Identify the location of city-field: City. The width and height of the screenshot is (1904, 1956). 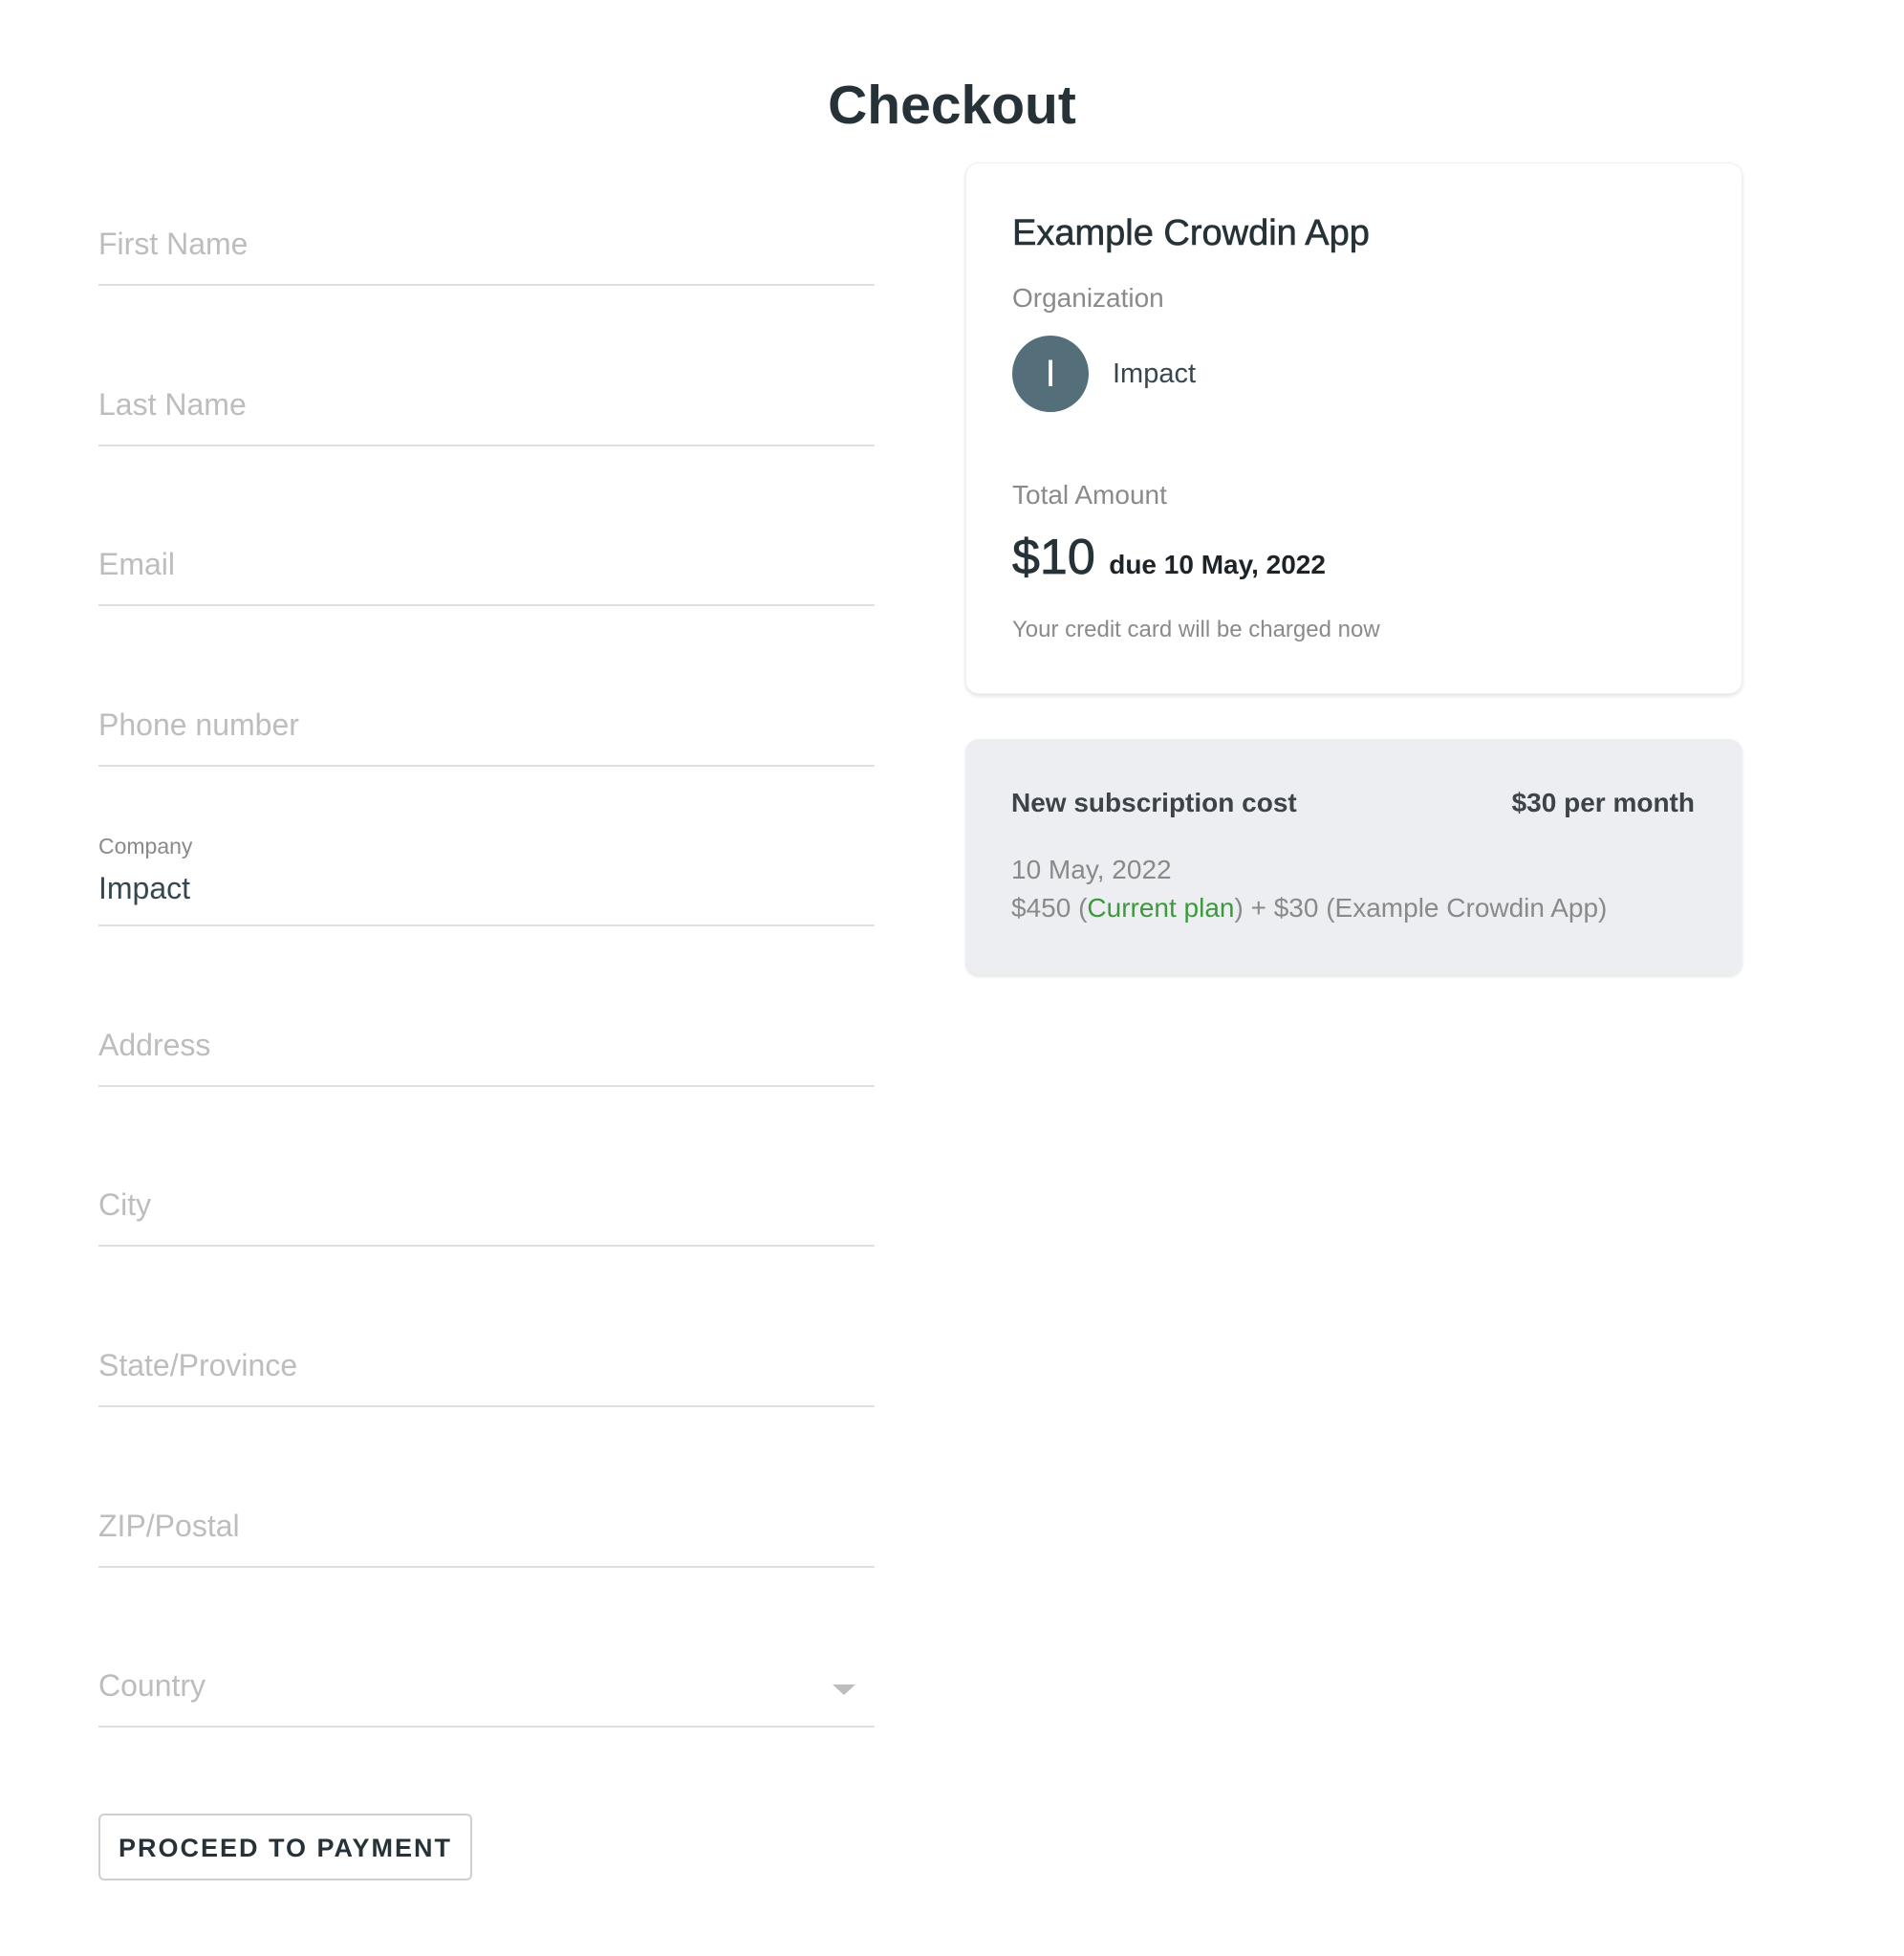
(486, 1189).